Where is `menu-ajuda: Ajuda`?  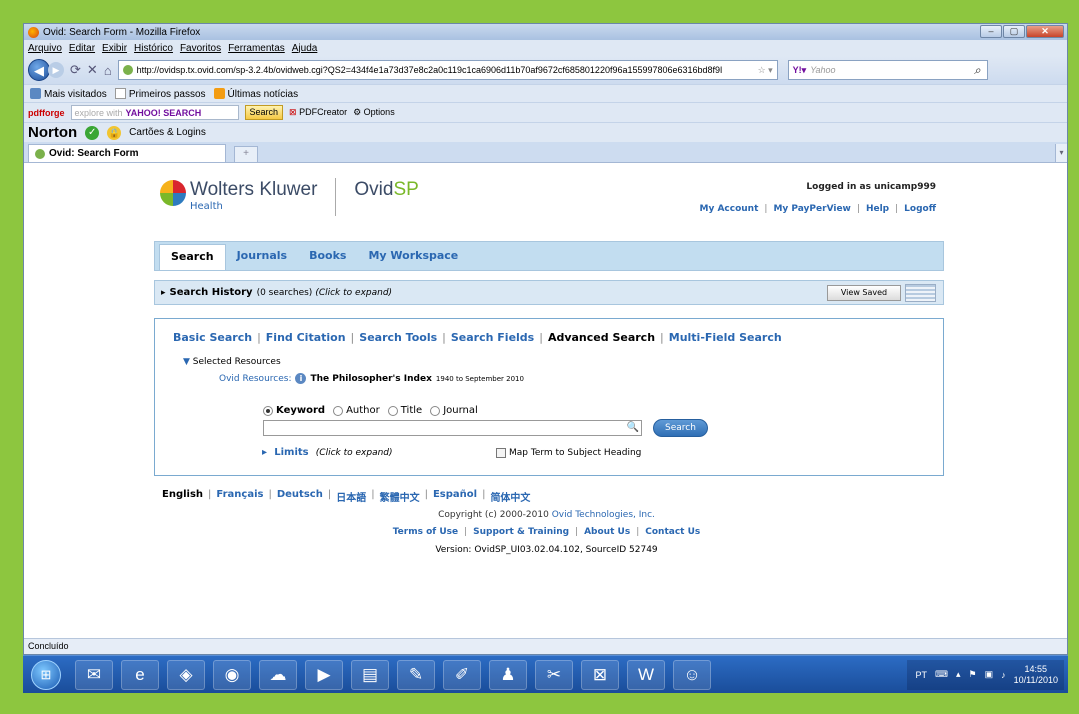
menu-ajuda: Ajuda is located at coordinates (305, 48).